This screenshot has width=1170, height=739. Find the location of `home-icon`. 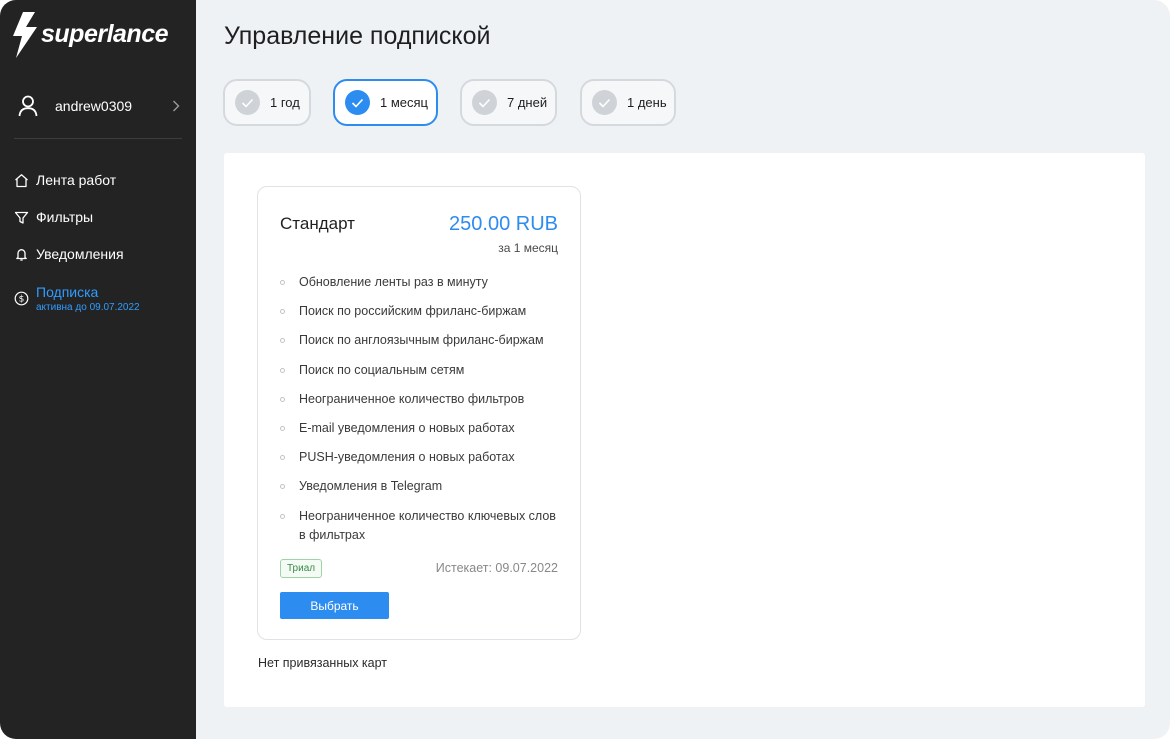

home-icon is located at coordinates (21, 181).